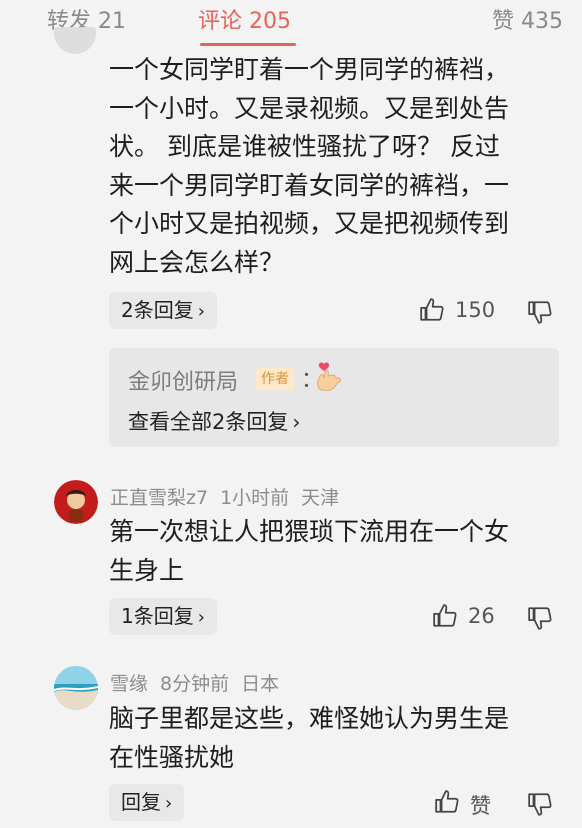  What do you see at coordinates (260, 684) in the screenshot?
I see `location: 日本` at bounding box center [260, 684].